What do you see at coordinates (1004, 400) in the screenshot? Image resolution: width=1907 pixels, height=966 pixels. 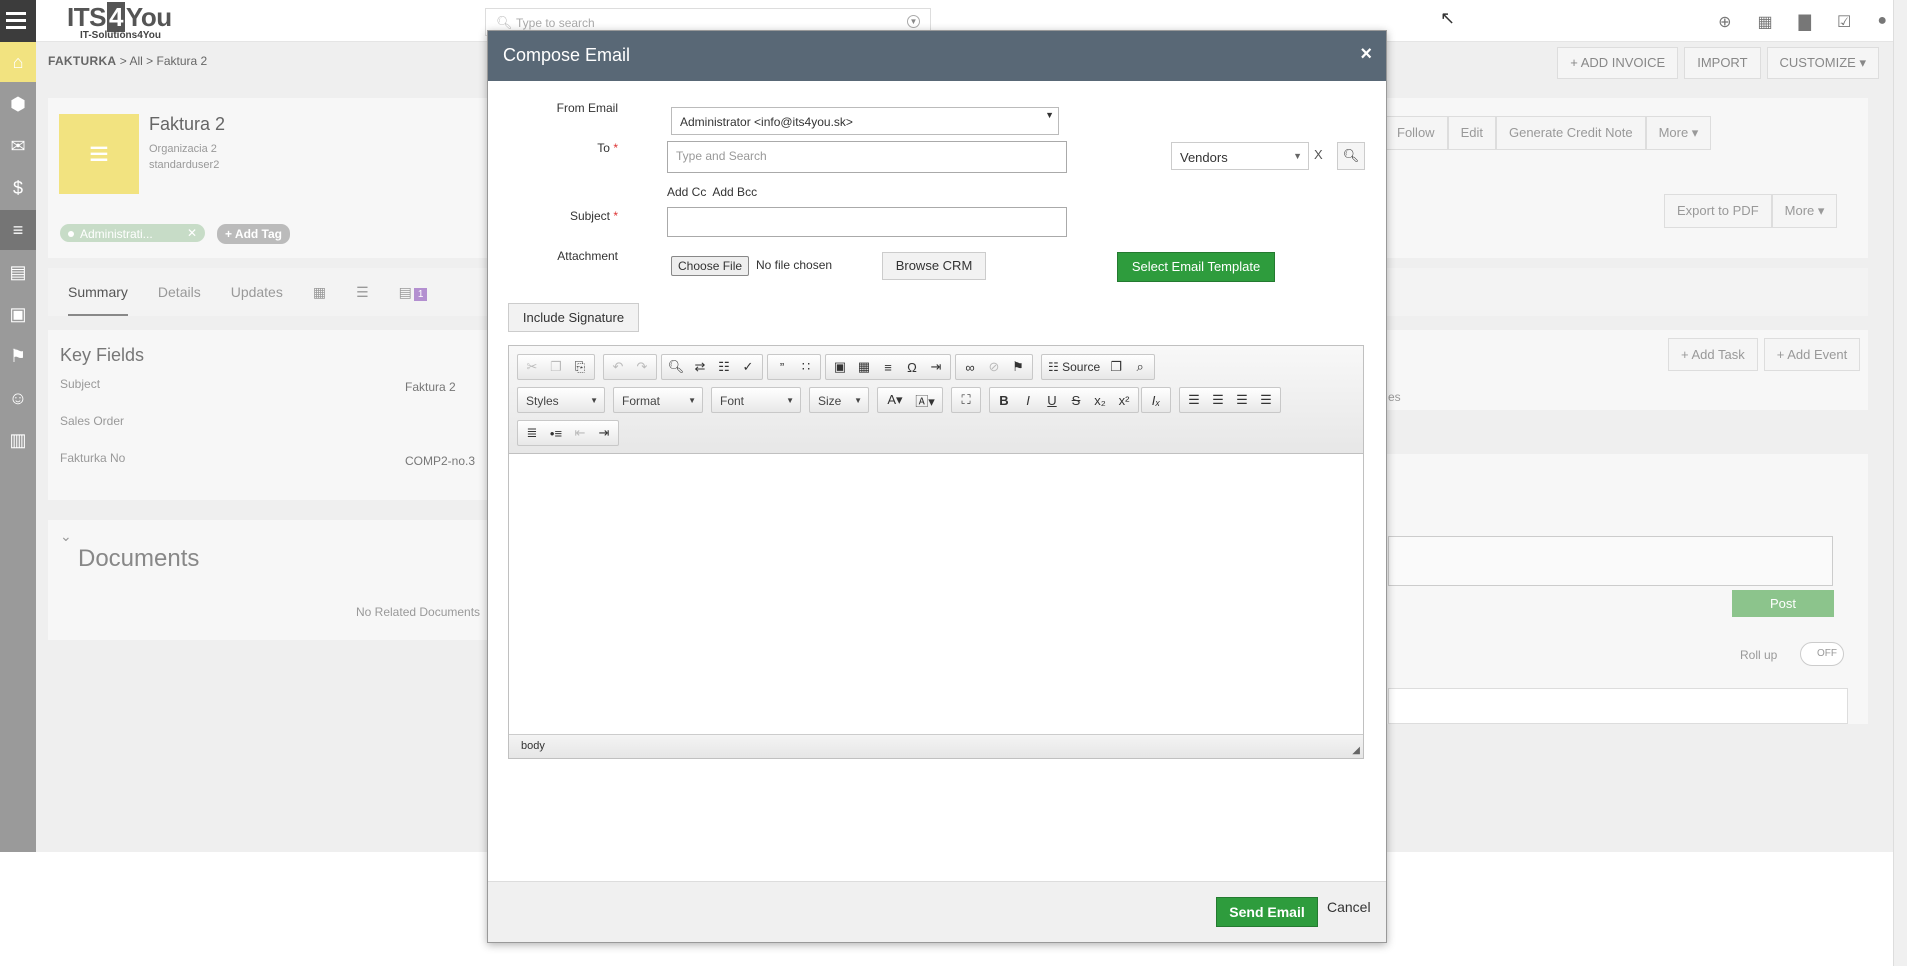 I see `bold-icon: B` at bounding box center [1004, 400].